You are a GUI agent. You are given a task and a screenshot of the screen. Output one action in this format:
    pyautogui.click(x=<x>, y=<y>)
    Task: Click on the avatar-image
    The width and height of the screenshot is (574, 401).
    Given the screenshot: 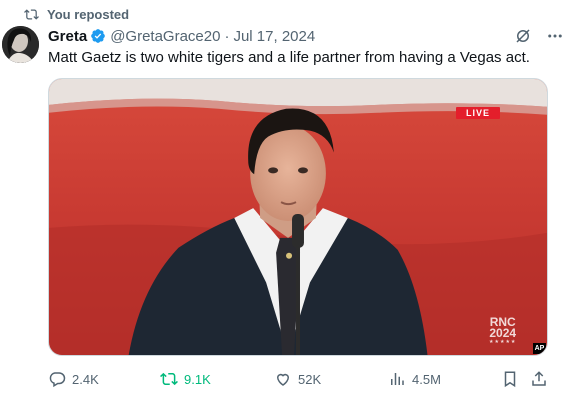 What is the action you would take?
    pyautogui.click(x=20, y=44)
    